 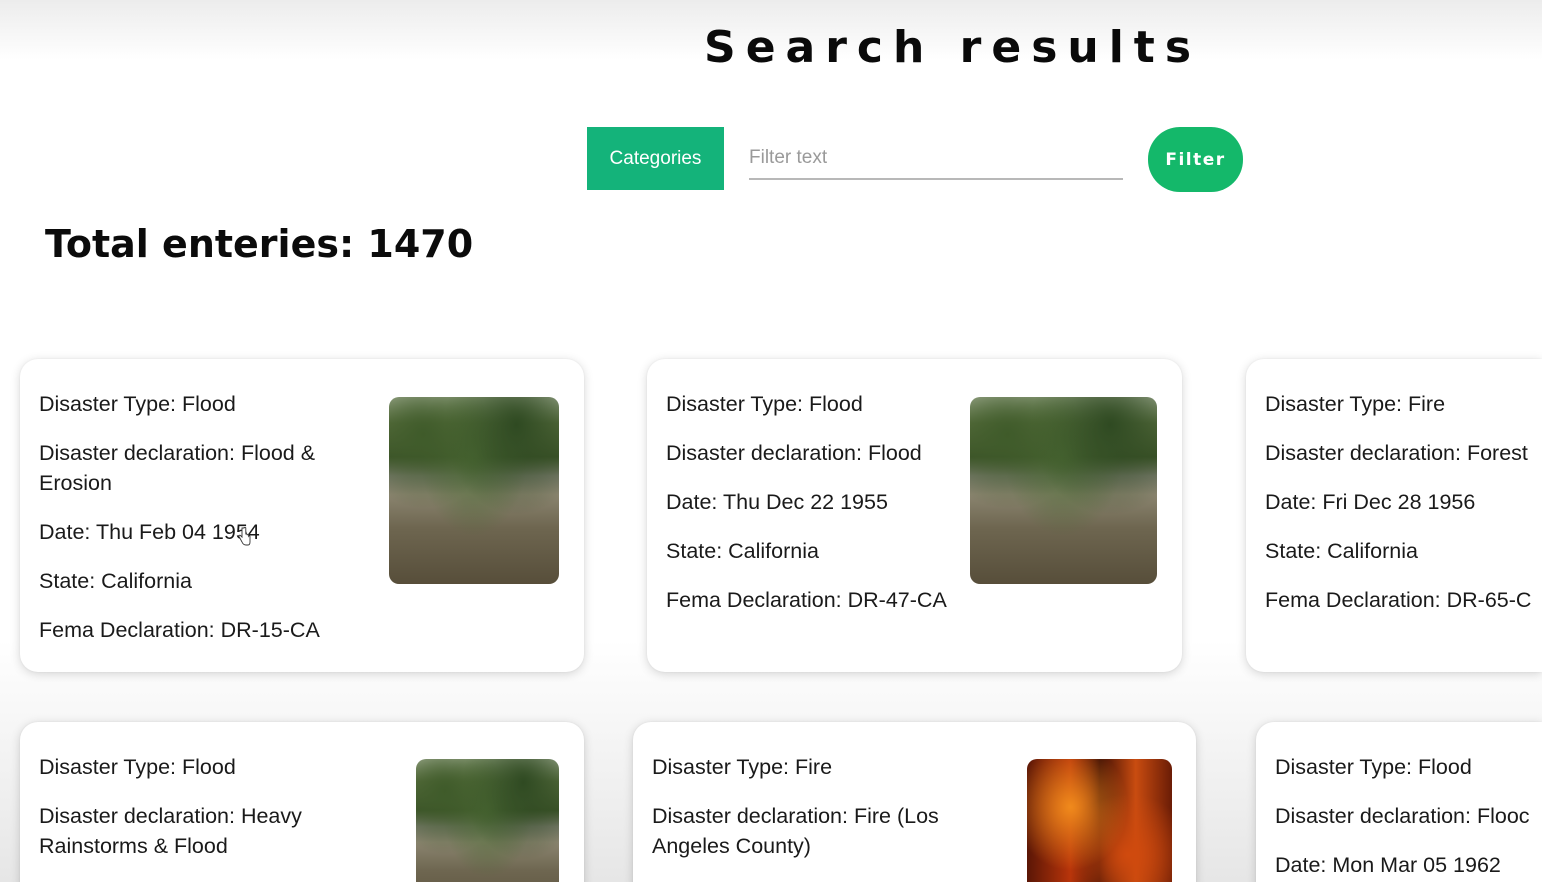 What do you see at coordinates (1402, 816) in the screenshot?
I see `disaster-declaration: Disaster declaration: Flooc` at bounding box center [1402, 816].